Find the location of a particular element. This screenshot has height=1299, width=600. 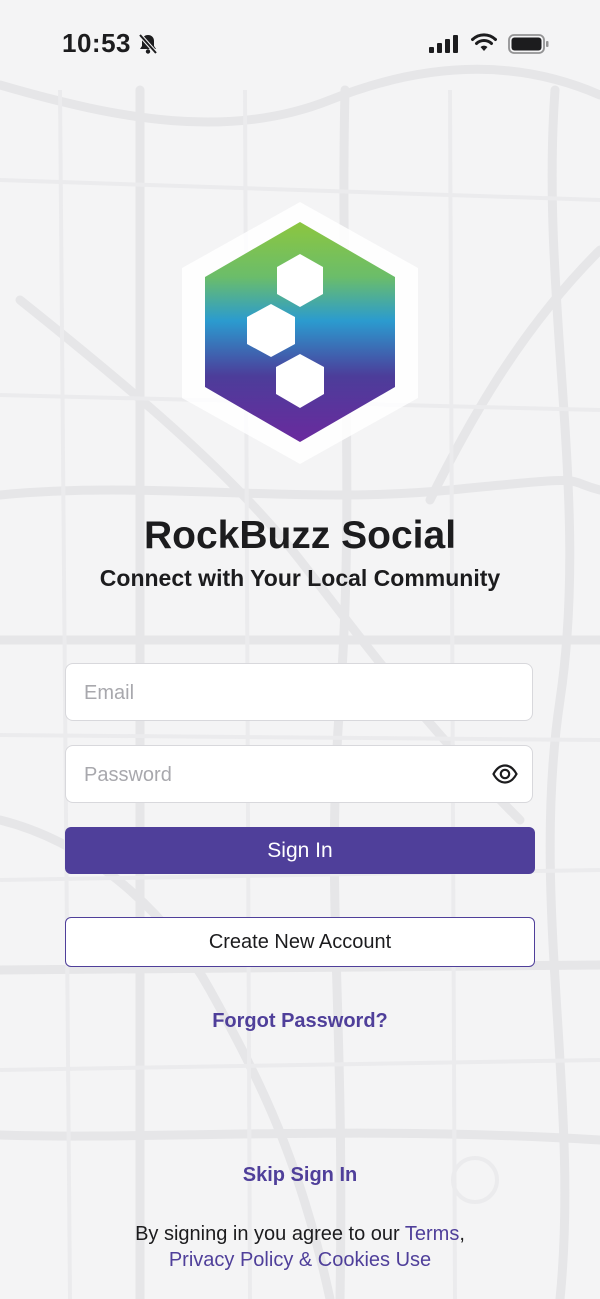

create-account-button: Create New Account is located at coordinates (300, 942).